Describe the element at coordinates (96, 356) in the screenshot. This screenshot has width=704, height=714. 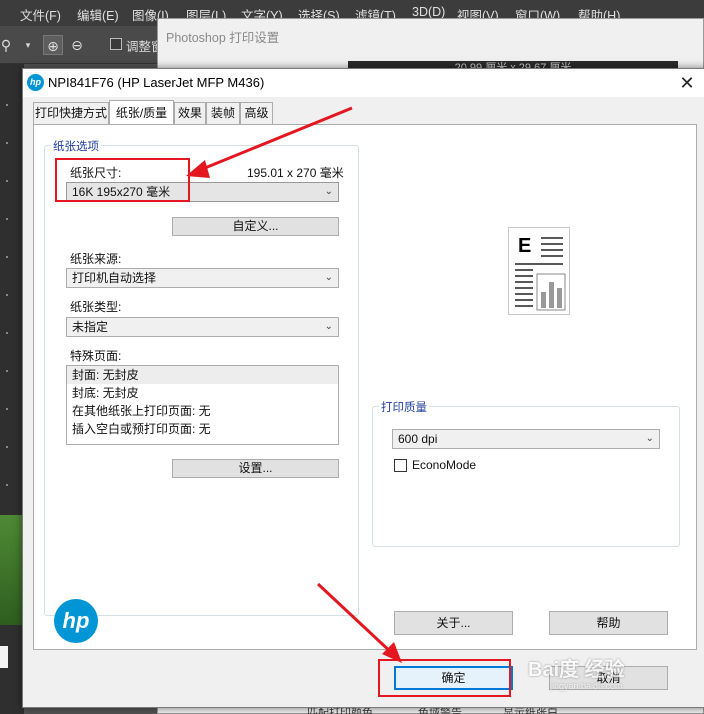
I see `special-pages-label: 特殊页面:` at that location.